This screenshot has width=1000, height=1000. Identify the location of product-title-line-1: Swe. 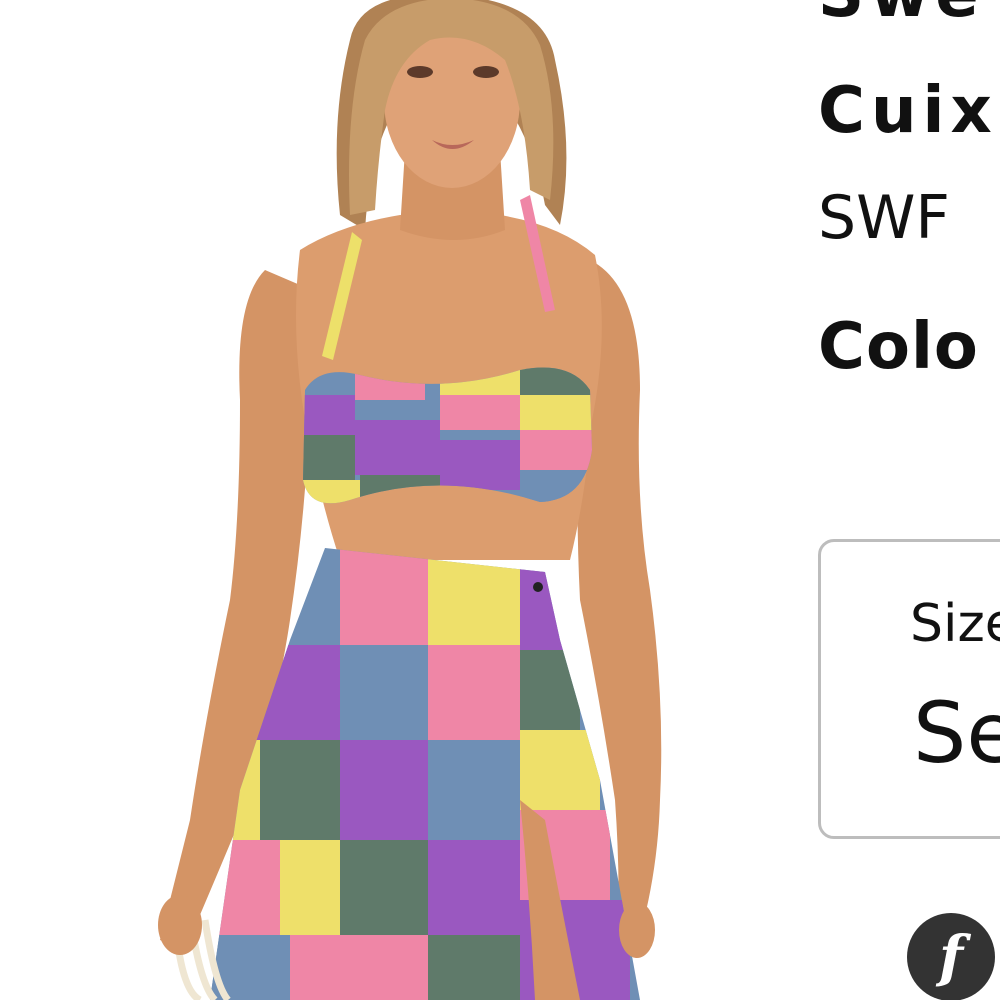
(901, 16).